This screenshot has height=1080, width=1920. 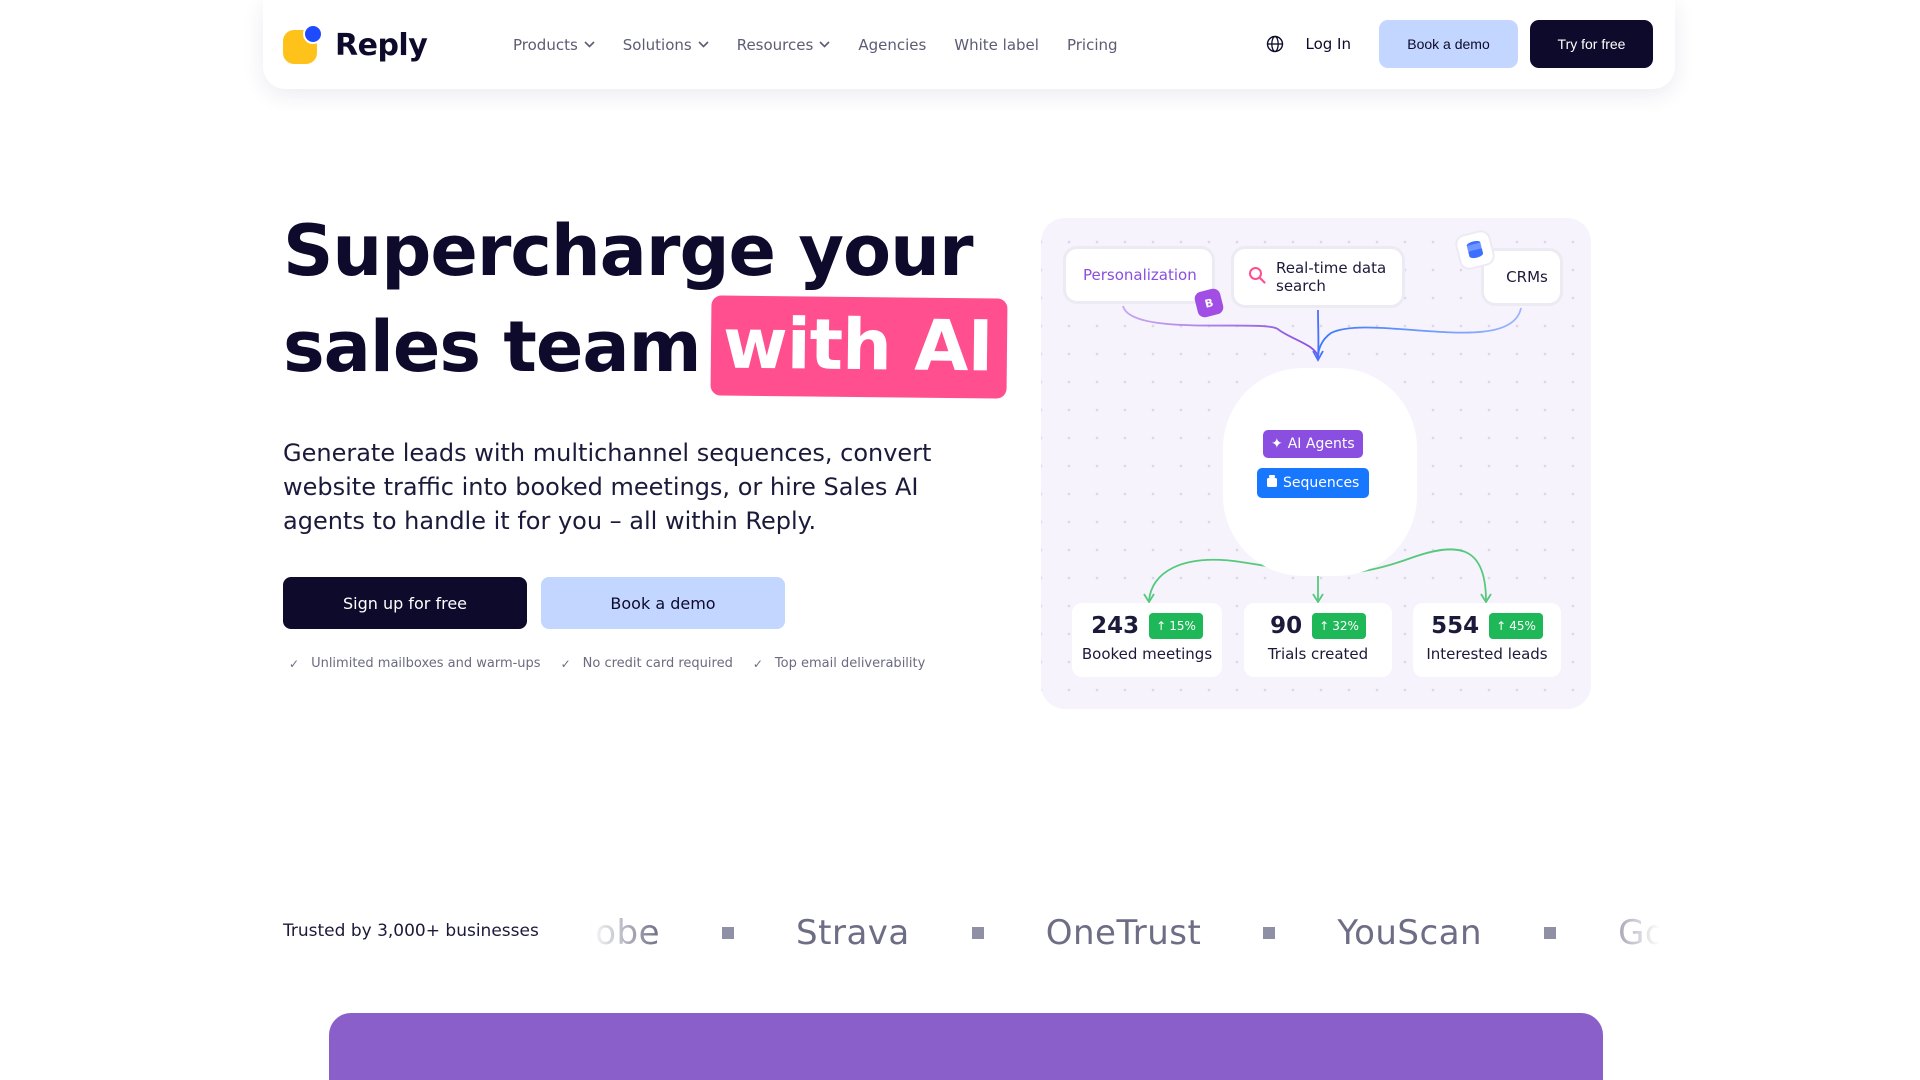 I want to click on stat-change: 45%, so click(x=1522, y=626).